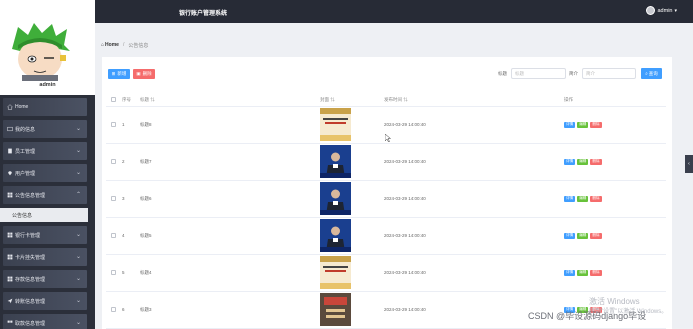 The image size is (693, 329). I want to click on sidebar-item-card-loss: 卡片挂失管理 ⌄, so click(45, 257).